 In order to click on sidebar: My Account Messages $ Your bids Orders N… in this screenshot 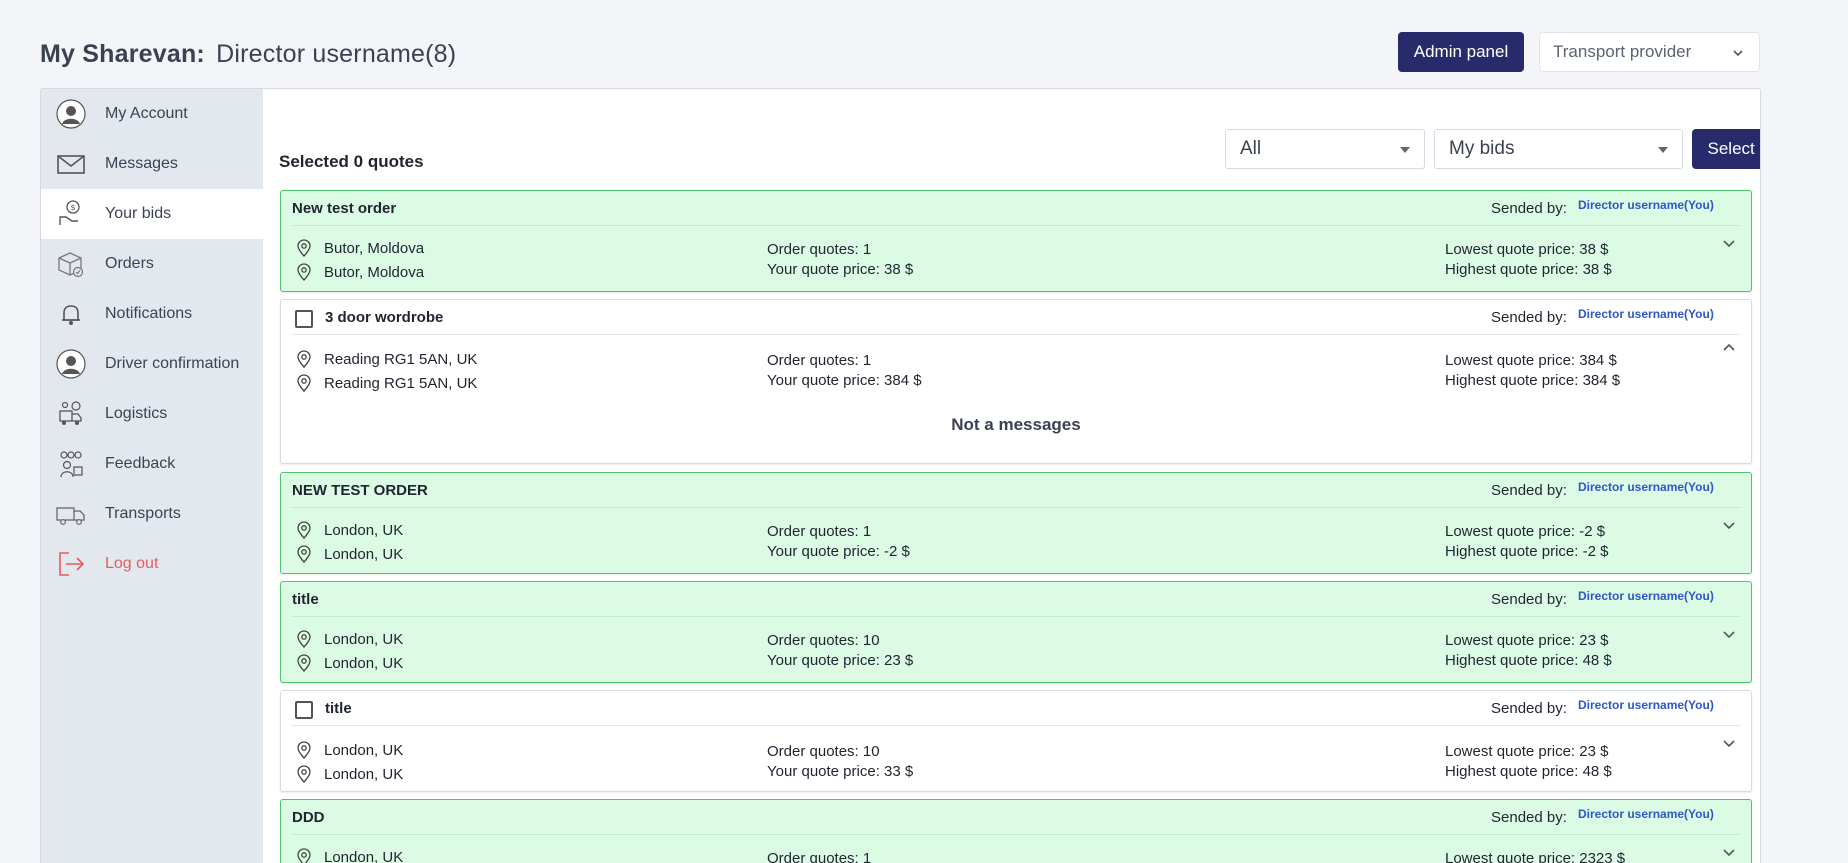, I will do `click(152, 476)`.